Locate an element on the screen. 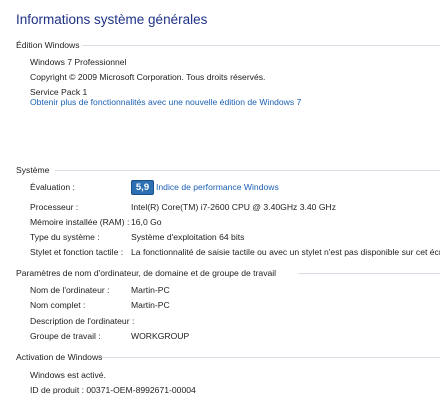 The height and width of the screenshot is (394, 440). edition-divider is located at coordinates (261, 45).